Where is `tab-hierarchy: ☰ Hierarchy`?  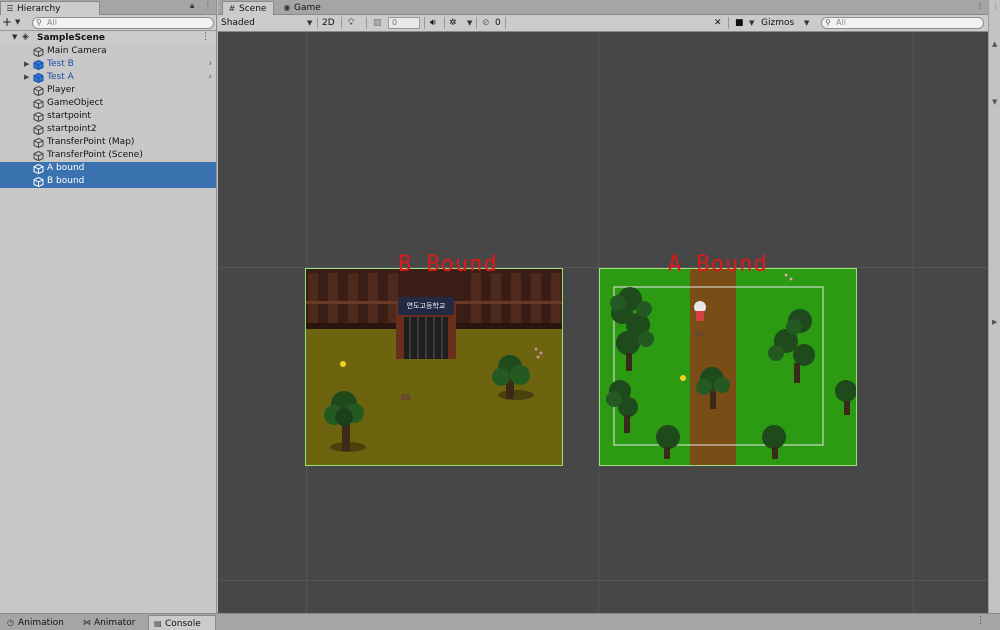
tab-hierarchy: ☰ Hierarchy is located at coordinates (50, 8).